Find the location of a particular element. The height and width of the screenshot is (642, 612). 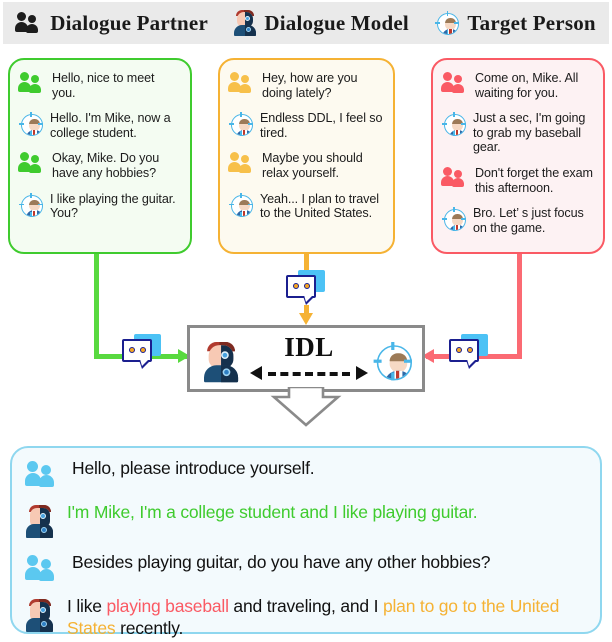

dashed-line is located at coordinates (309, 374).